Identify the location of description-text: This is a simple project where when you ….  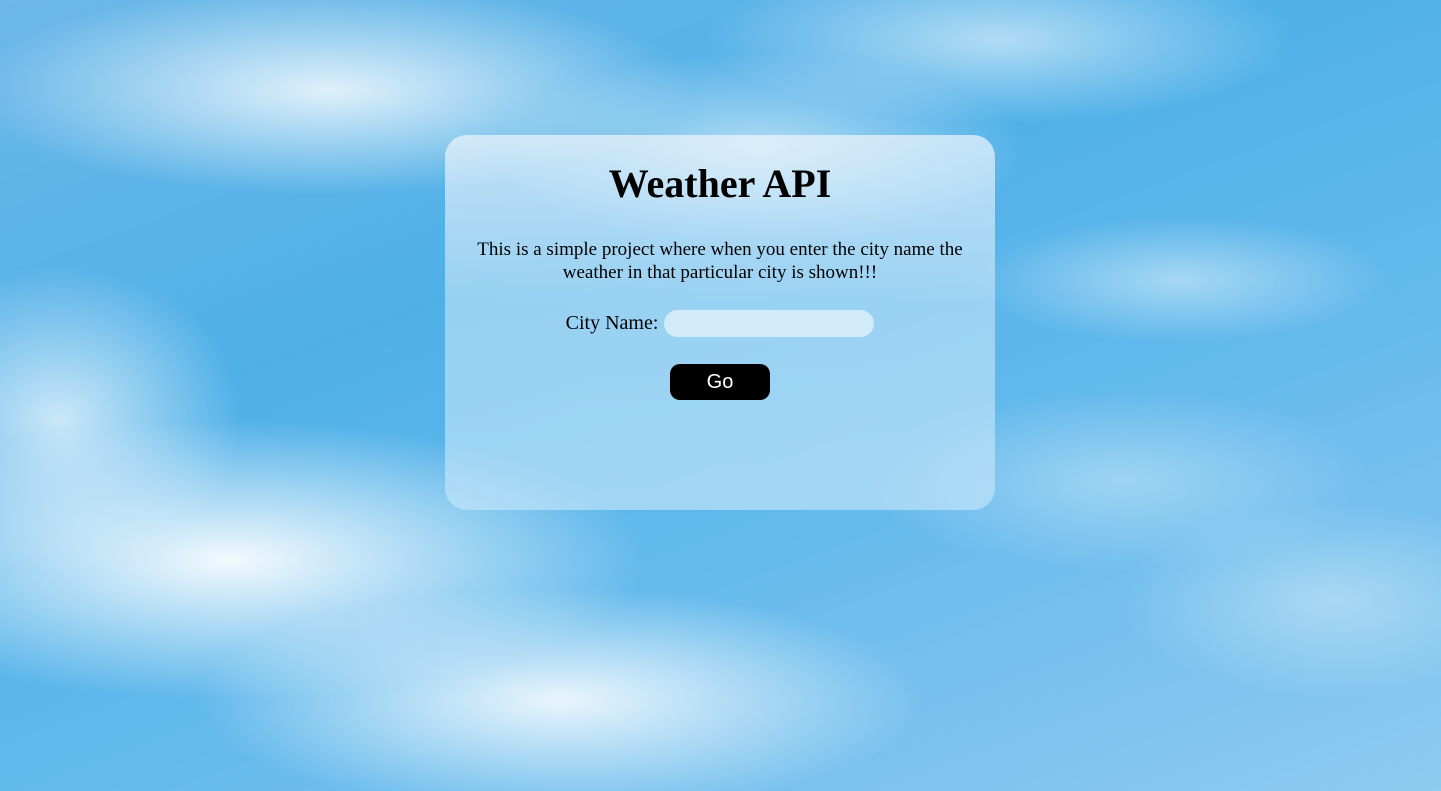
(720, 261).